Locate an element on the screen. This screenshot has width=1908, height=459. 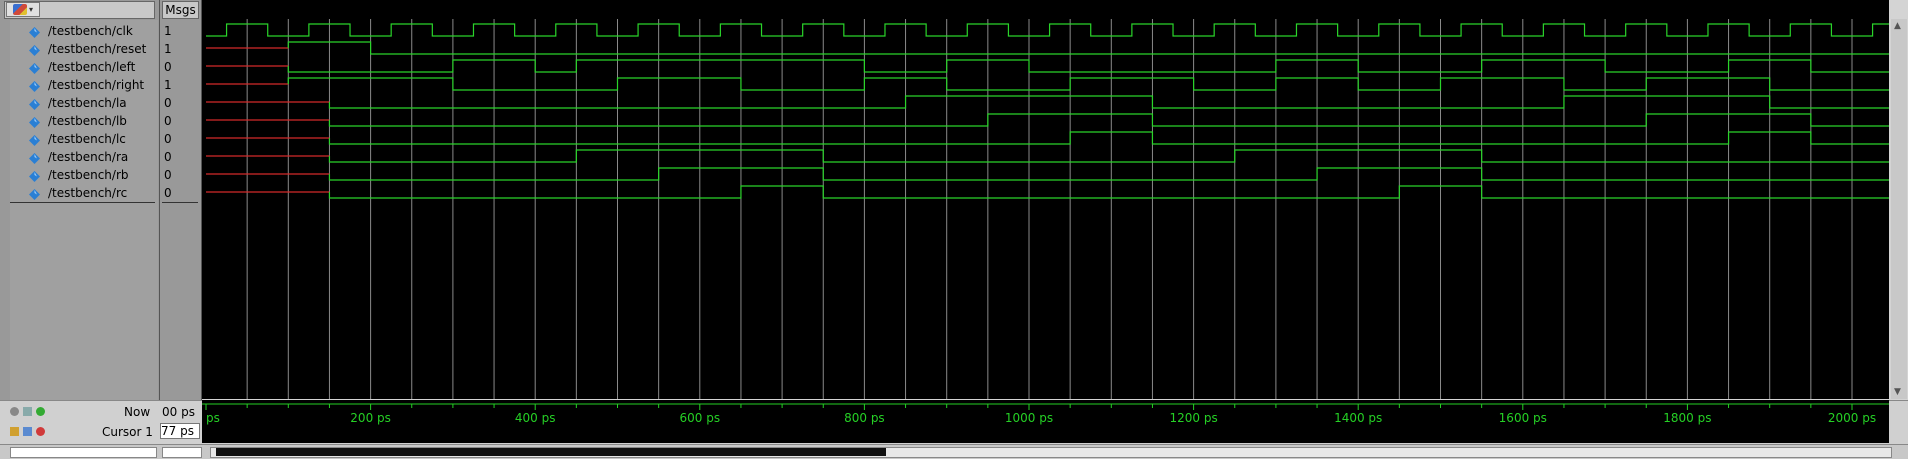
delete-icon is located at coordinates (40, 431).